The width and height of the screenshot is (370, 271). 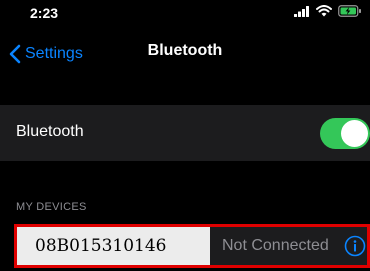 I want to click on device-status: Not Connected, so click(x=275, y=245).